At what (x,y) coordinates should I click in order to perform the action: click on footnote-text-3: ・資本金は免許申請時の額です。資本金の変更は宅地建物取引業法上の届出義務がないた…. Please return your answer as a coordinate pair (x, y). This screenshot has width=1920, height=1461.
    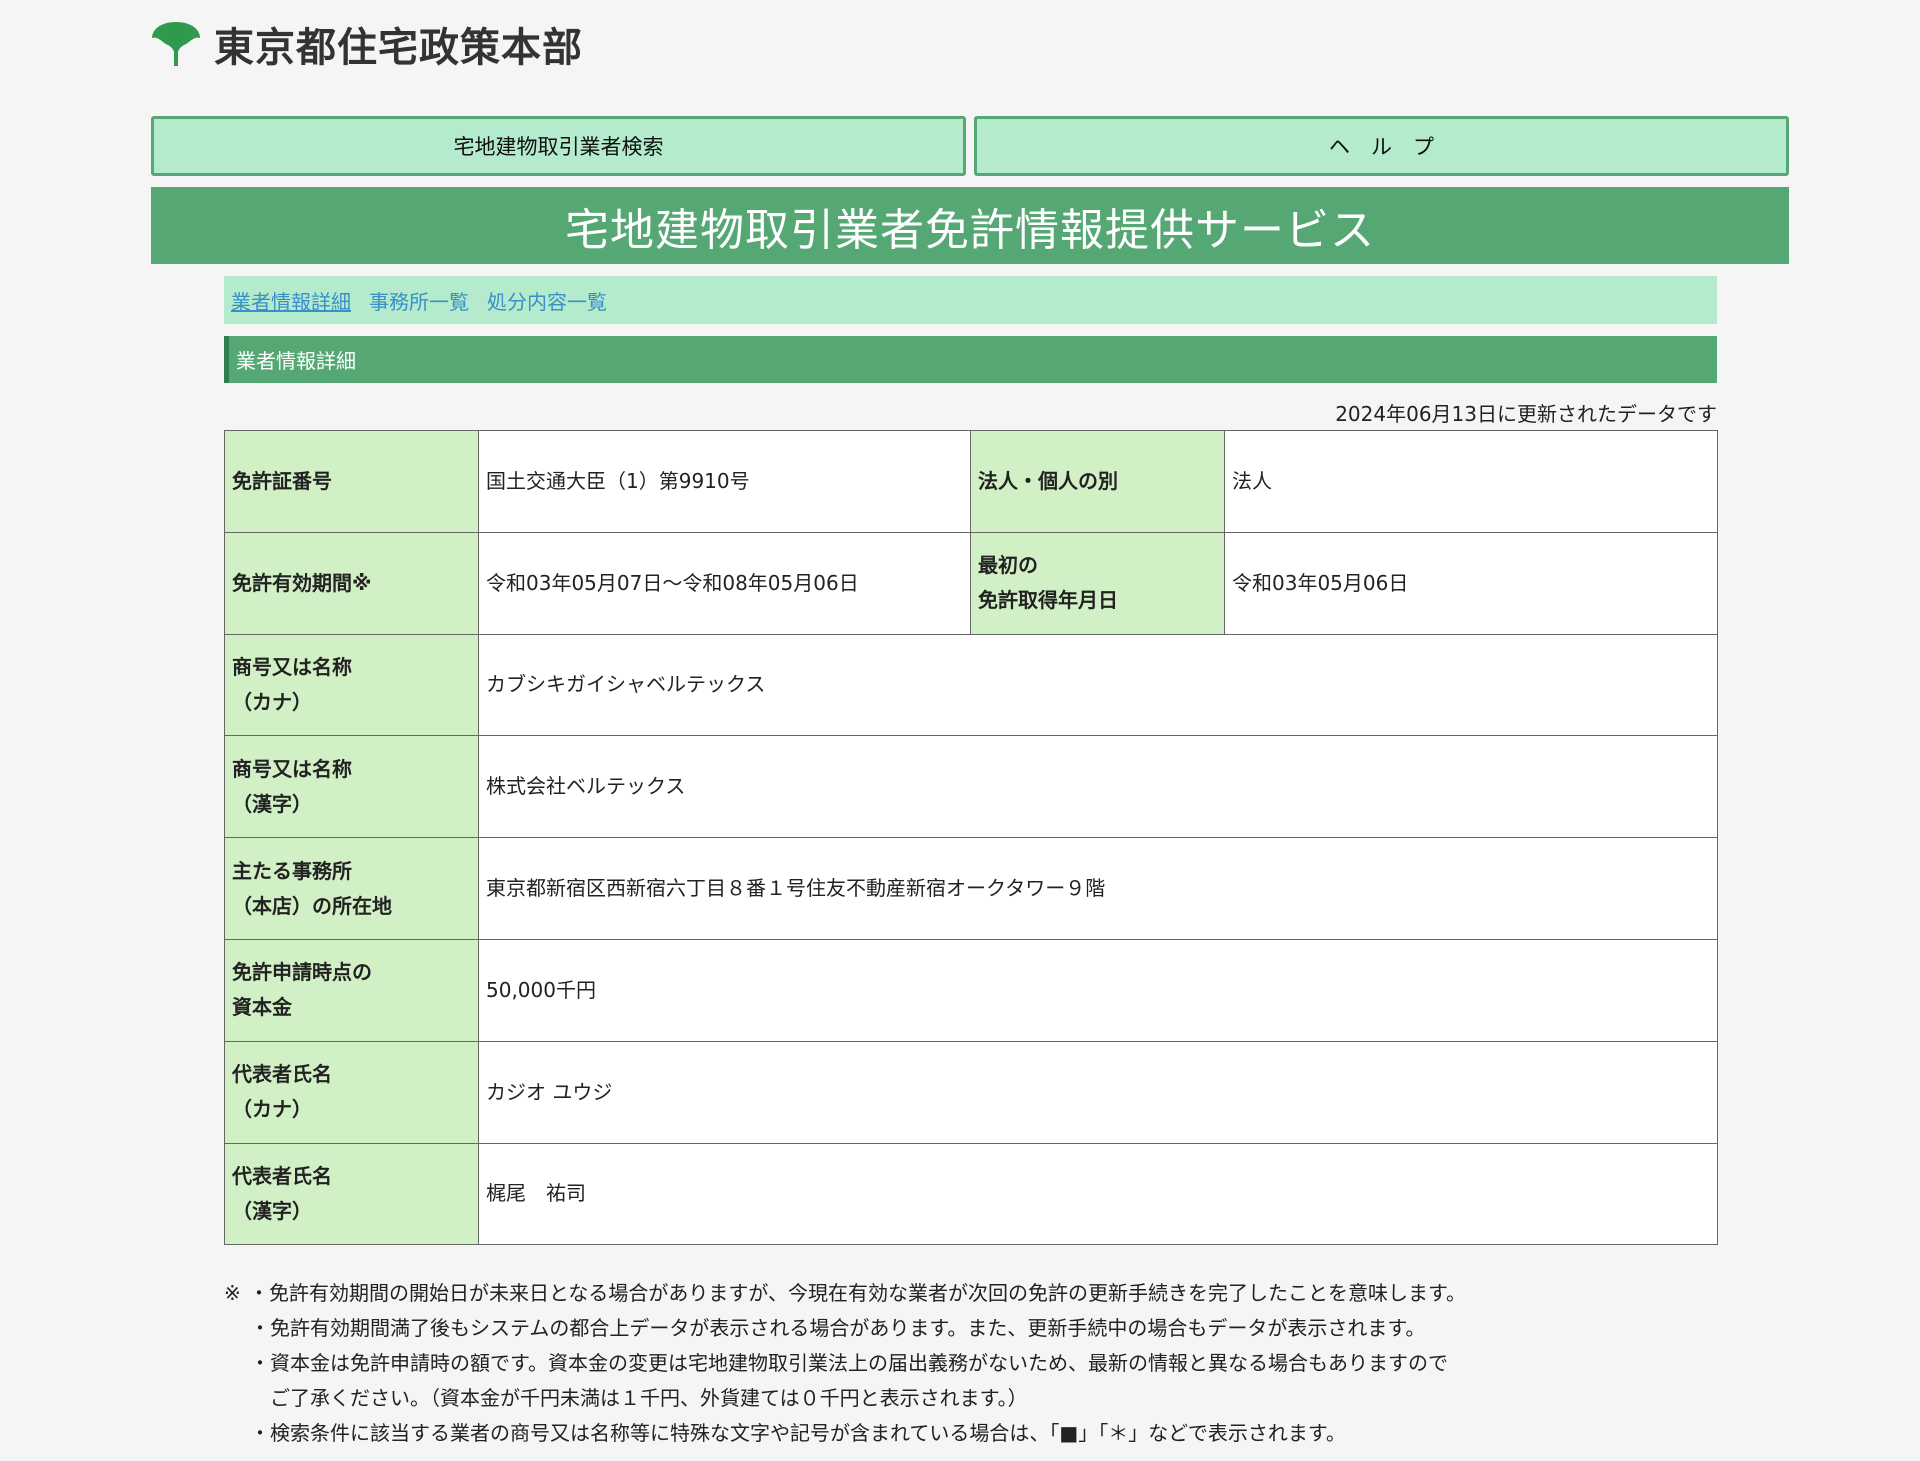
    Looking at the image, I should click on (849, 1363).